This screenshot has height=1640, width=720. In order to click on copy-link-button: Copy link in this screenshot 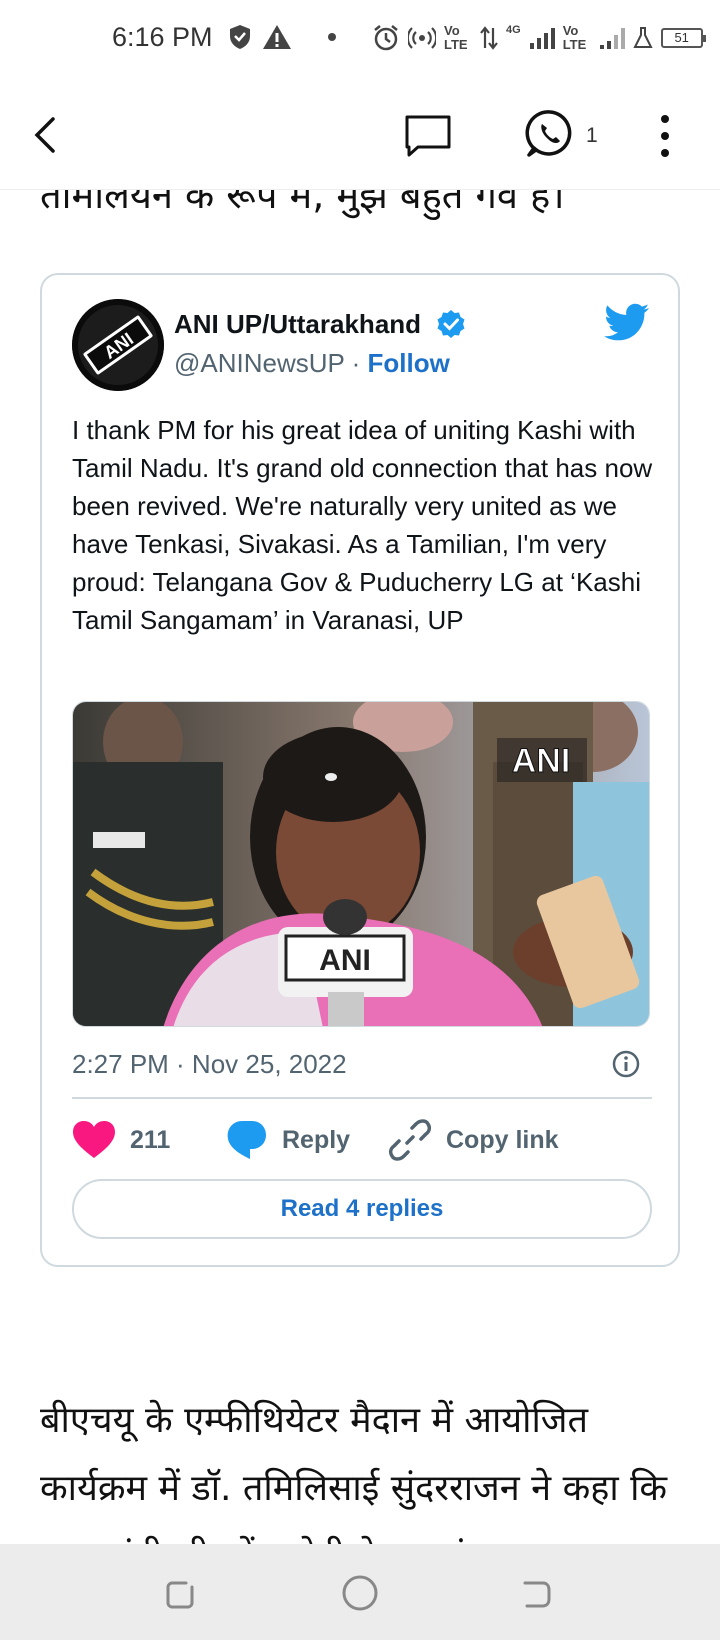, I will do `click(473, 1140)`.